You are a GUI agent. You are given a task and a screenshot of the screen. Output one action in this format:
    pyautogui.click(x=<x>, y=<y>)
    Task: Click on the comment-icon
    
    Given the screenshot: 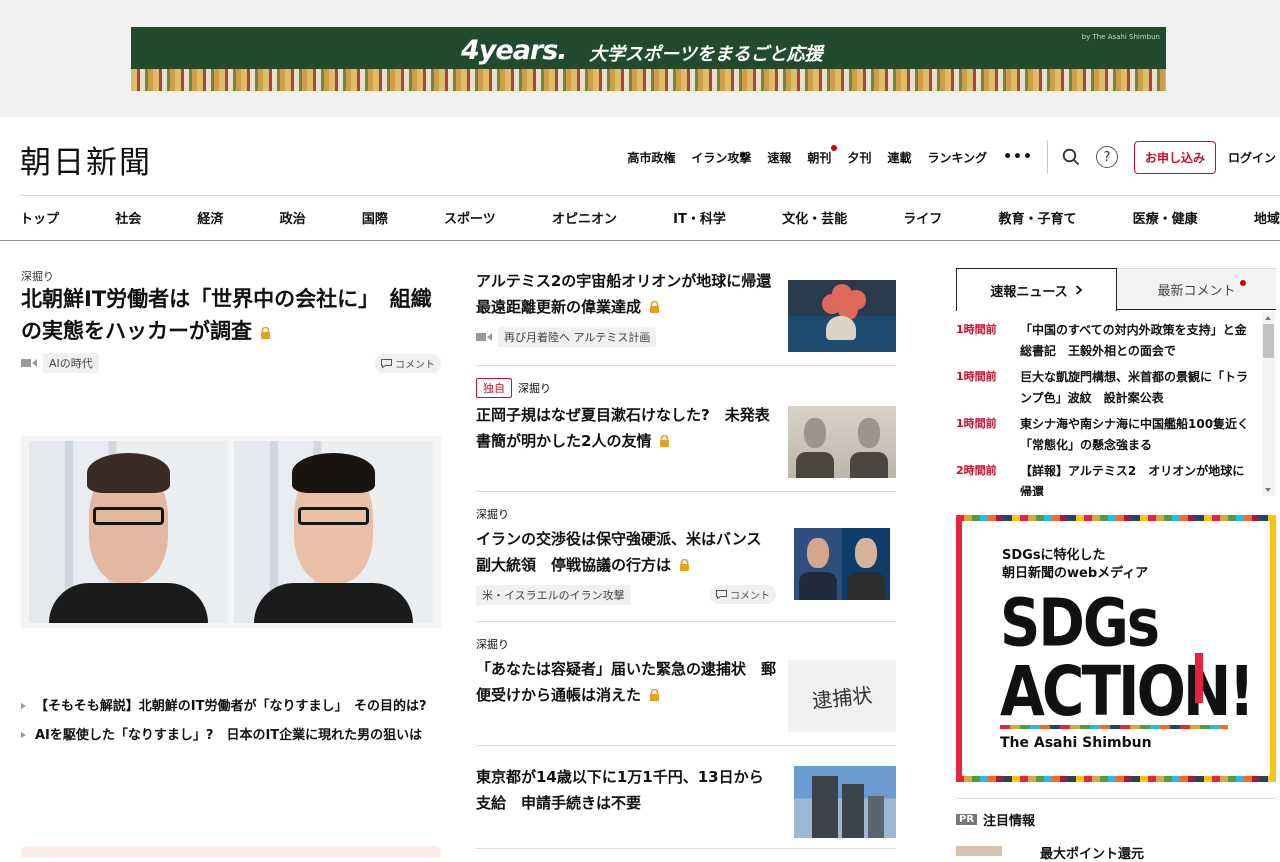 What is the action you would take?
    pyautogui.click(x=386, y=363)
    